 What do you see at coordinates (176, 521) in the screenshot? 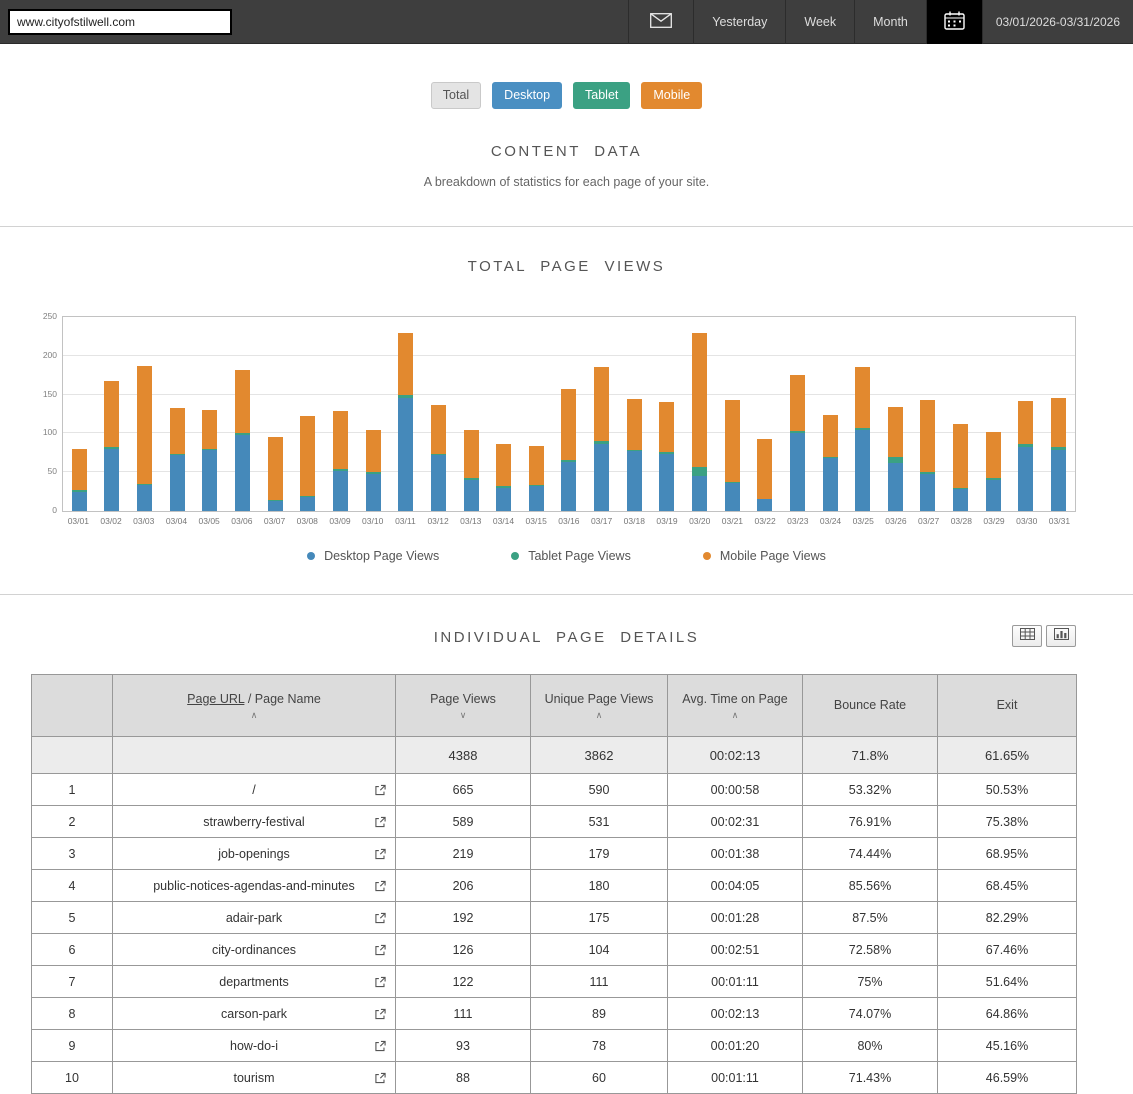
I see `x-tick-label: 03/04` at bounding box center [176, 521].